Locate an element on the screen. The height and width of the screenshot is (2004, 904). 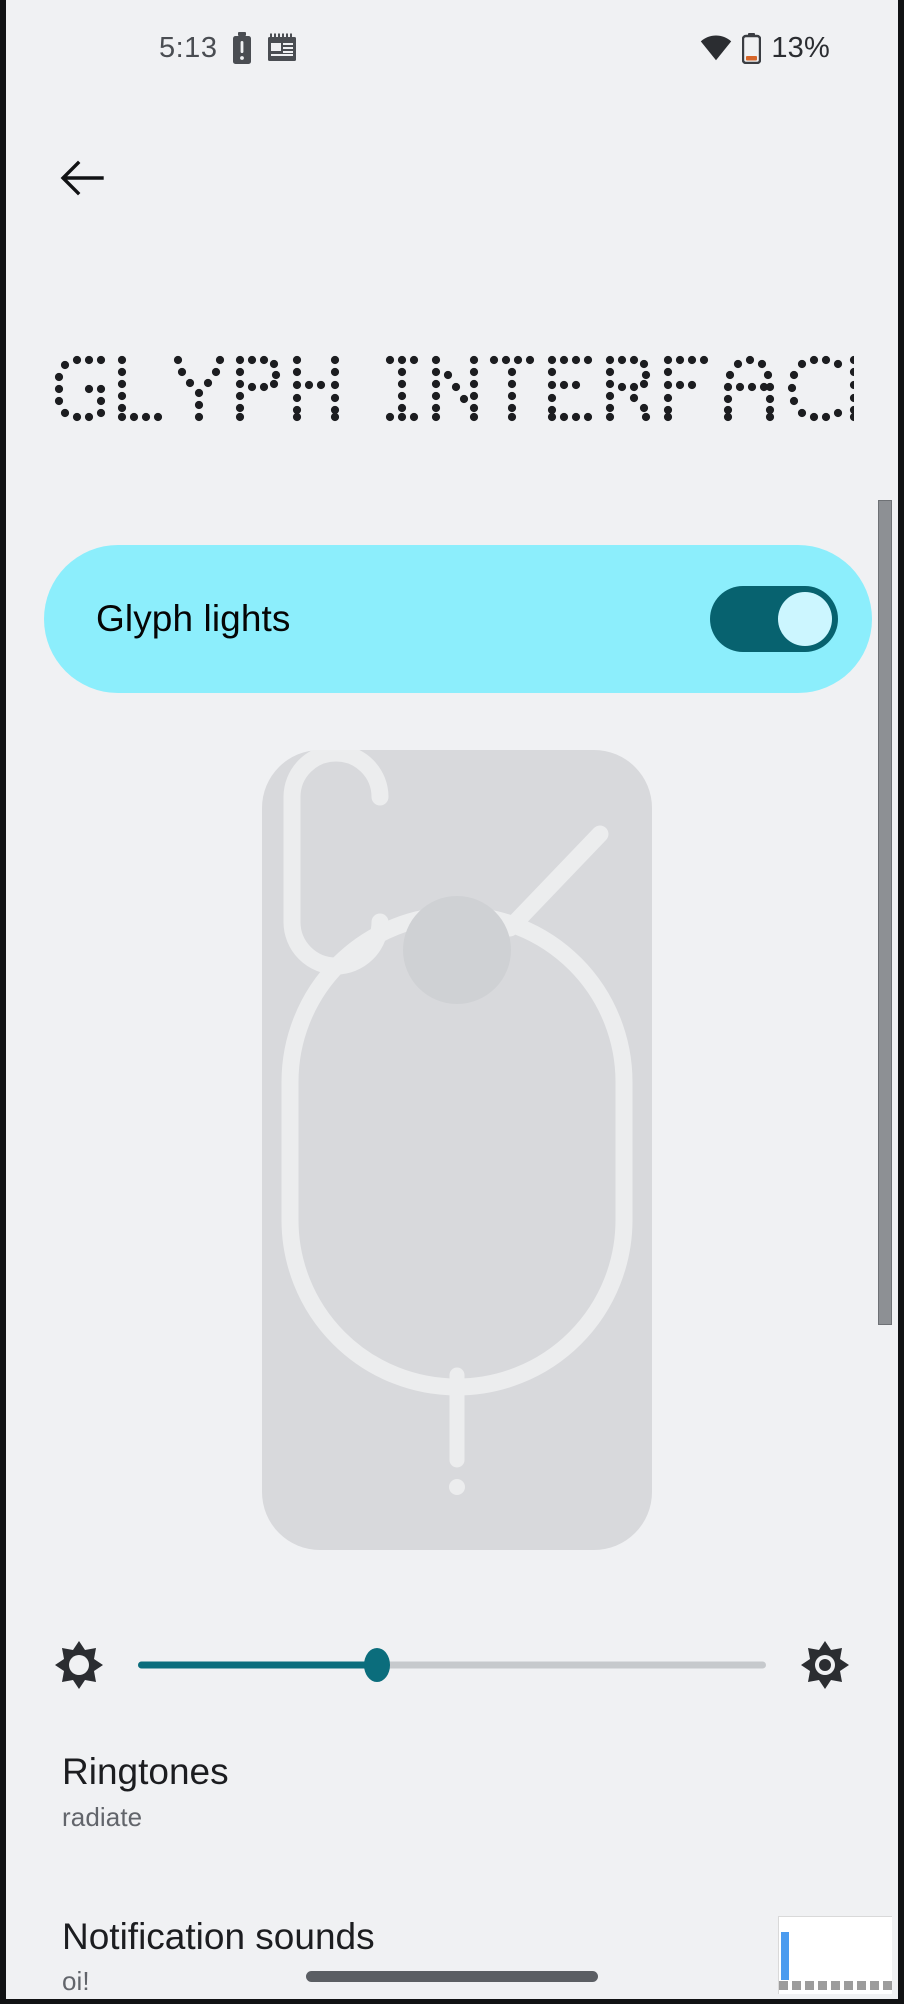
back-button is located at coordinates (82, 178).